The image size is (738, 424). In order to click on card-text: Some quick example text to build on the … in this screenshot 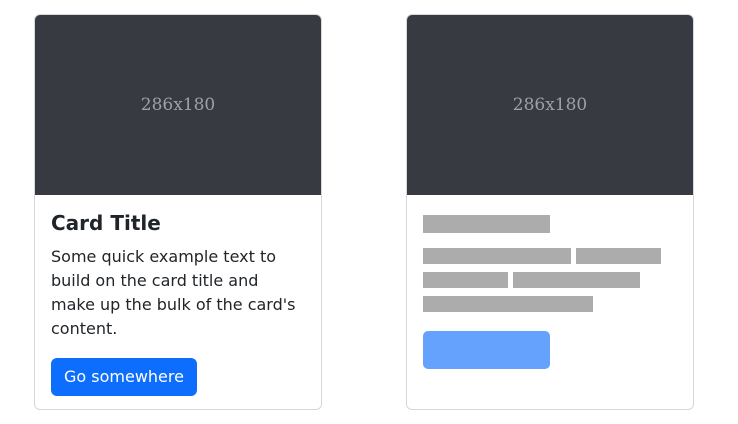, I will do `click(173, 292)`.